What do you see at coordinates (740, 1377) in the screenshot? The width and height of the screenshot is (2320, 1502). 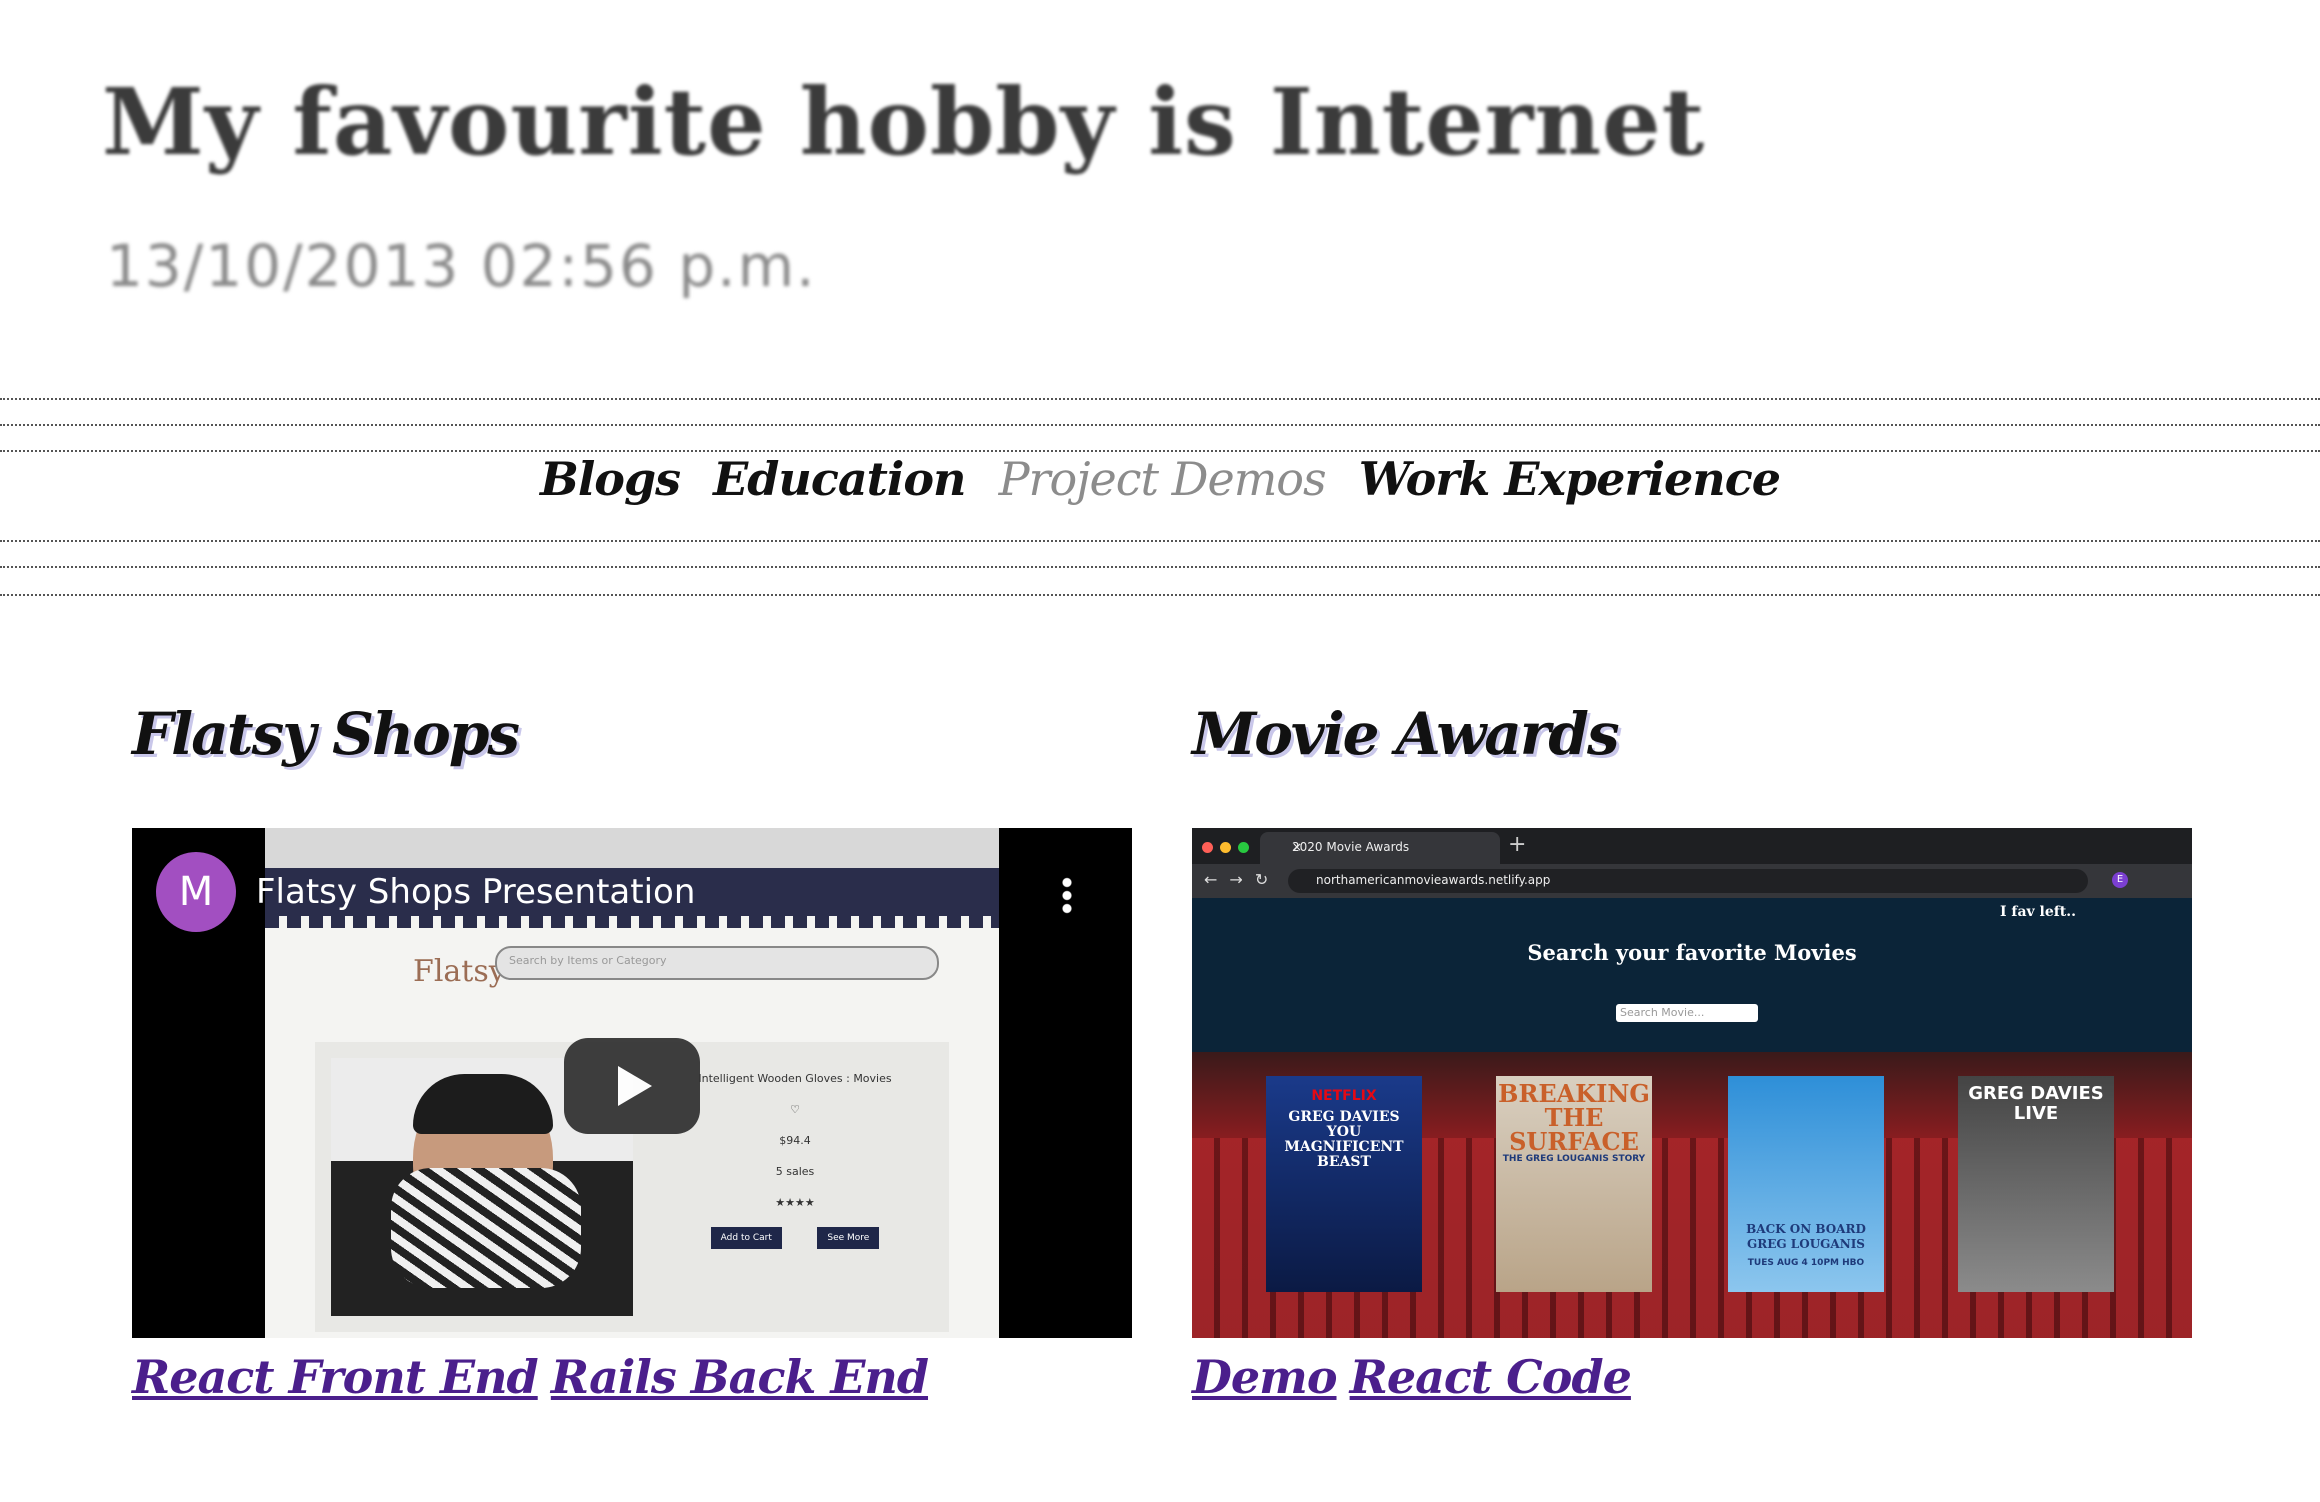 I see `rails-back-end-link: Rails Back End` at bounding box center [740, 1377].